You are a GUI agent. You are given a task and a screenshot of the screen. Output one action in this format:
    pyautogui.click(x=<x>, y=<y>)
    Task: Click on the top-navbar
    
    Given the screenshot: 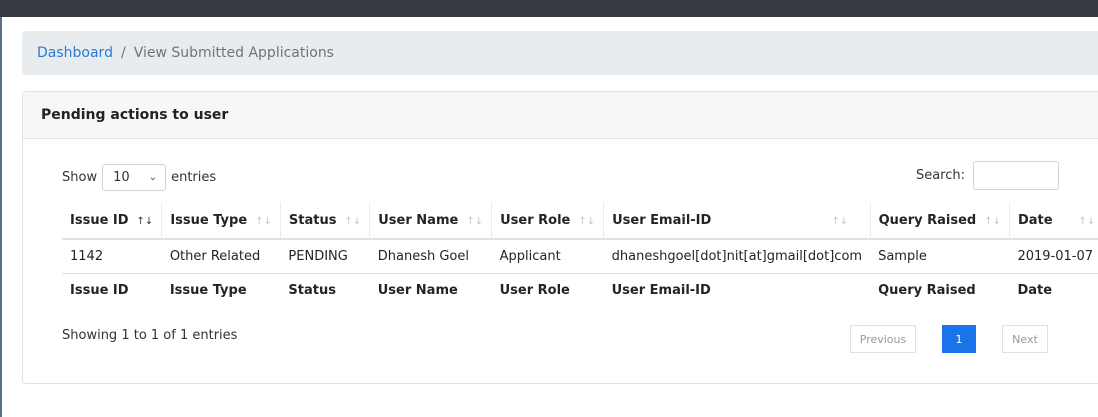 What is the action you would take?
    pyautogui.click(x=549, y=8)
    